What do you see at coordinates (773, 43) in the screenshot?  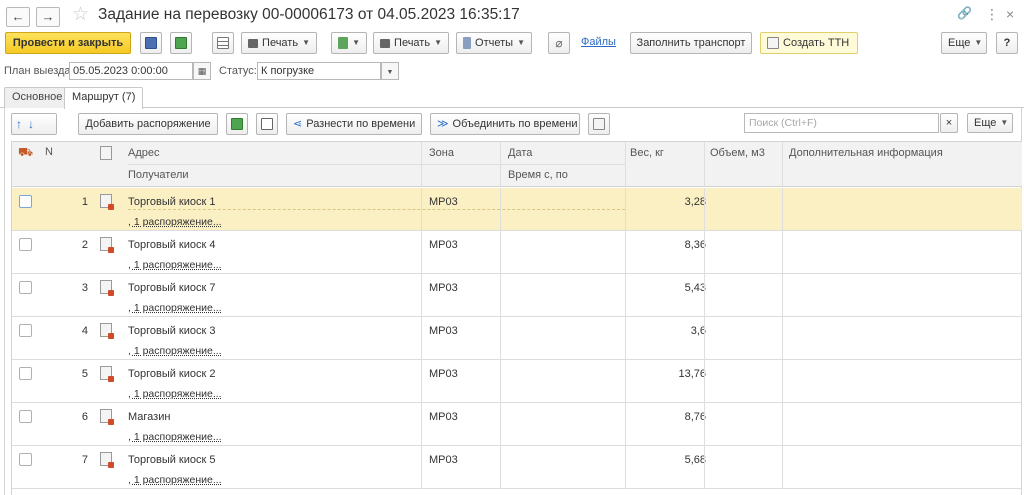 I see `document-icon` at bounding box center [773, 43].